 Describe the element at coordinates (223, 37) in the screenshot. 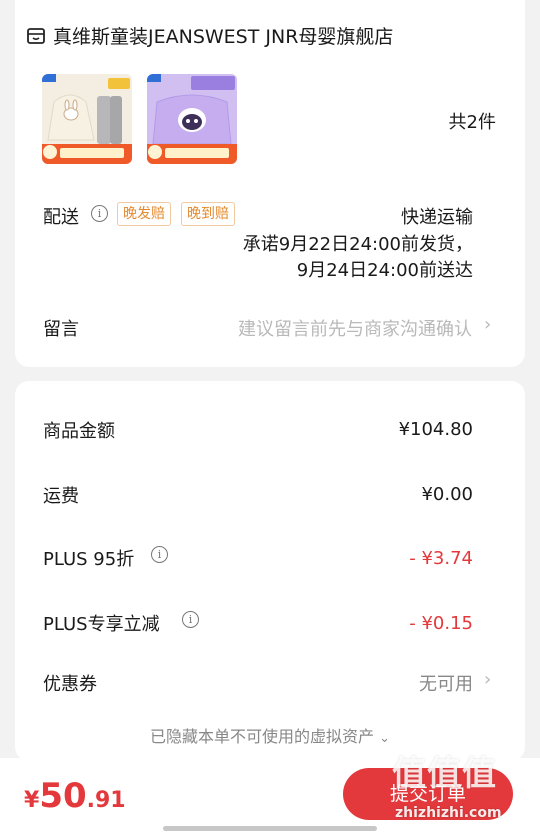

I see `shop-name: 真维斯童装JEANSWEST JNR母婴旗舰店` at that location.